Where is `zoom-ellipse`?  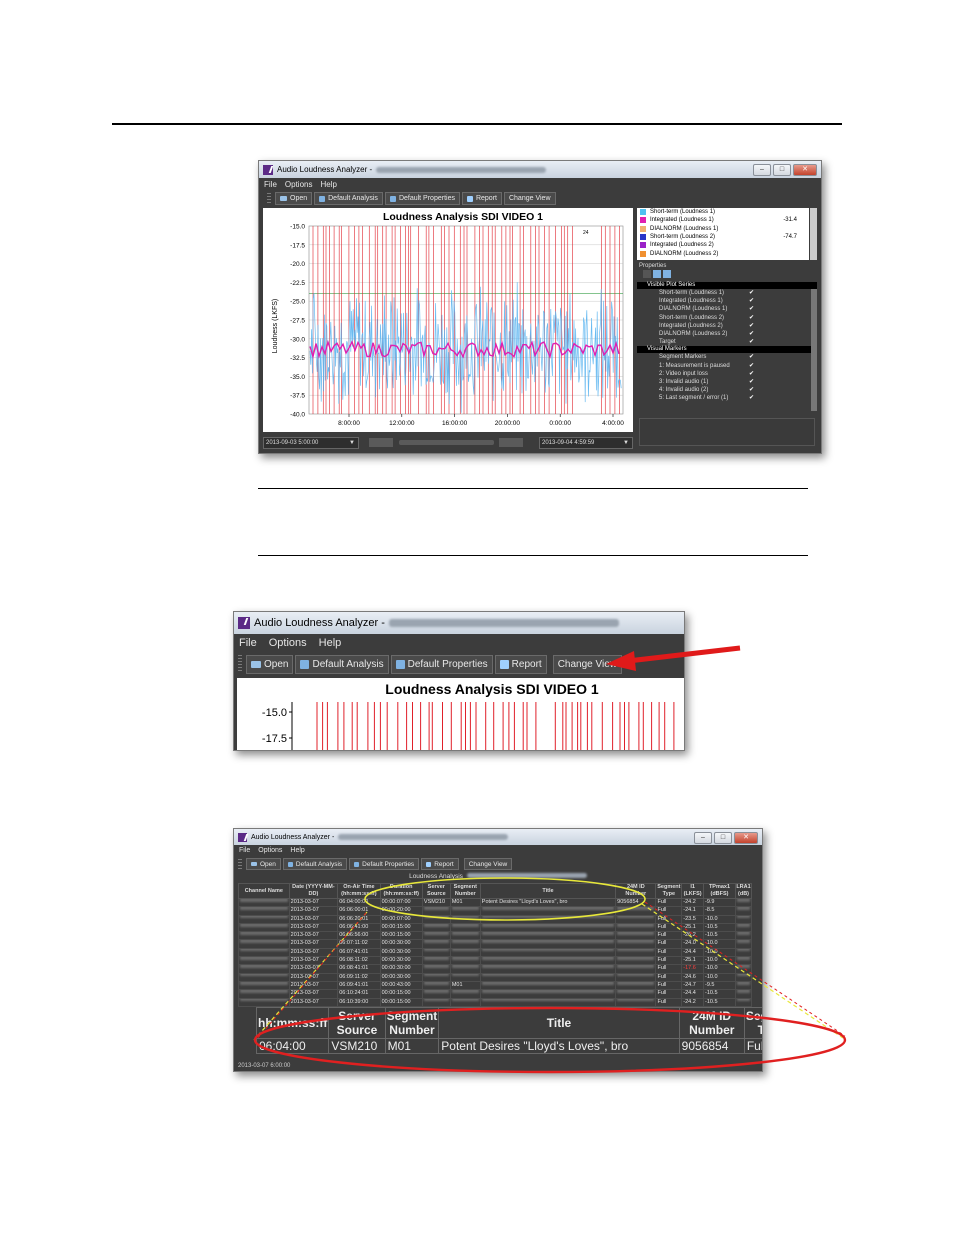
zoom-ellipse is located at coordinates (550, 1040).